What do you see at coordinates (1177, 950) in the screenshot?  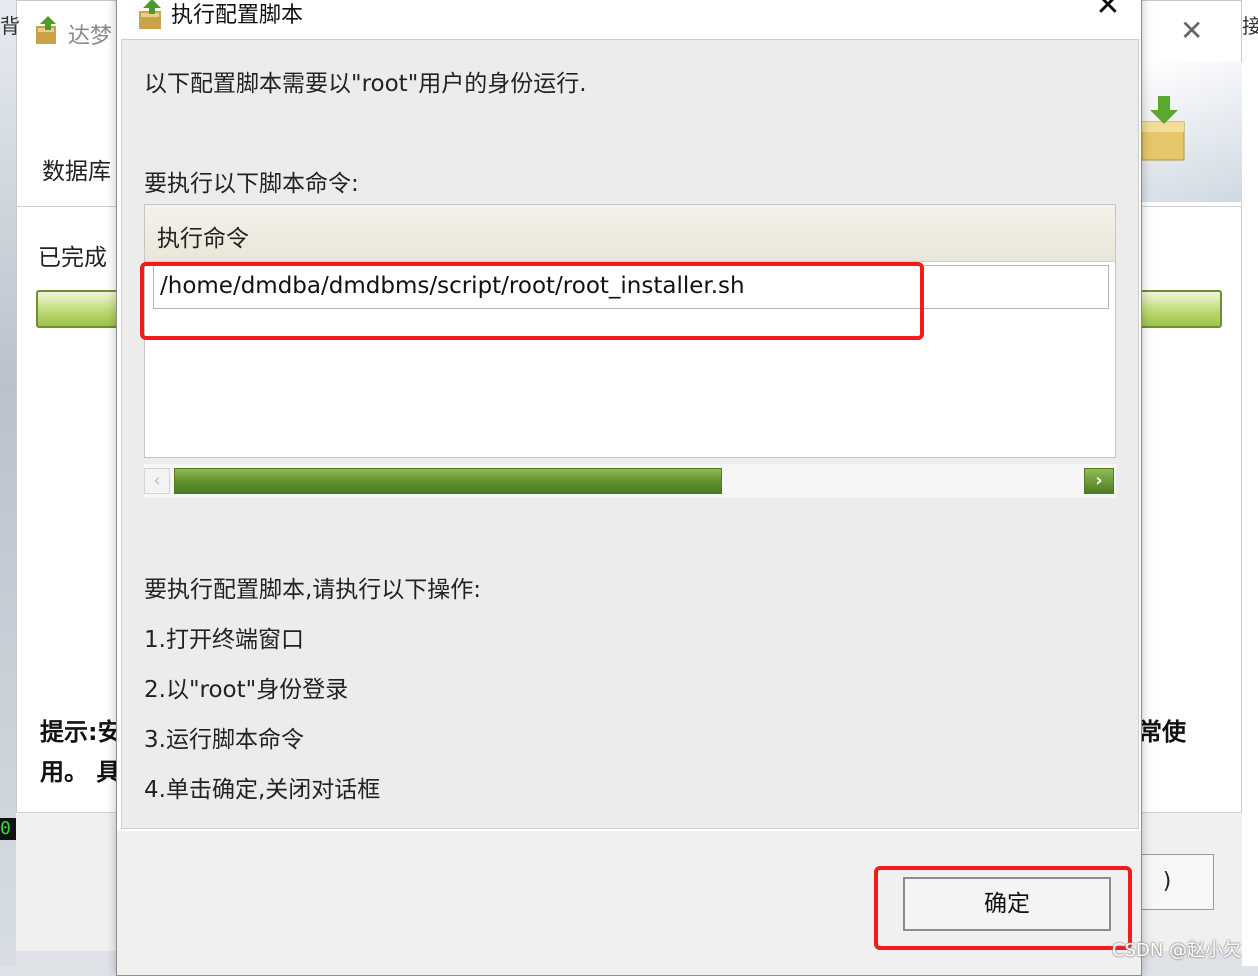 I see `watermark: CSDN @赵小欠` at bounding box center [1177, 950].